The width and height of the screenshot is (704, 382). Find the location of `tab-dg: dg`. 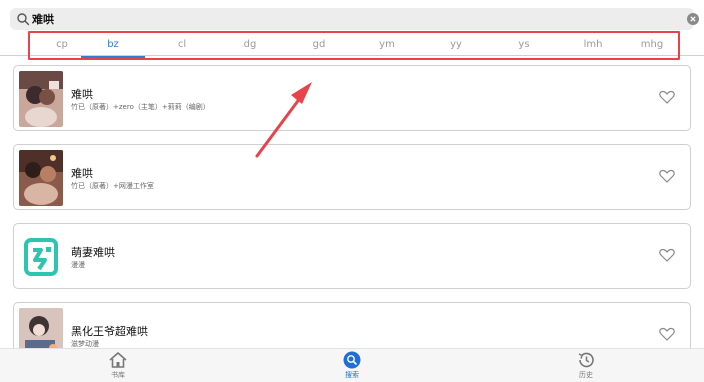

tab-dg: dg is located at coordinates (250, 46).